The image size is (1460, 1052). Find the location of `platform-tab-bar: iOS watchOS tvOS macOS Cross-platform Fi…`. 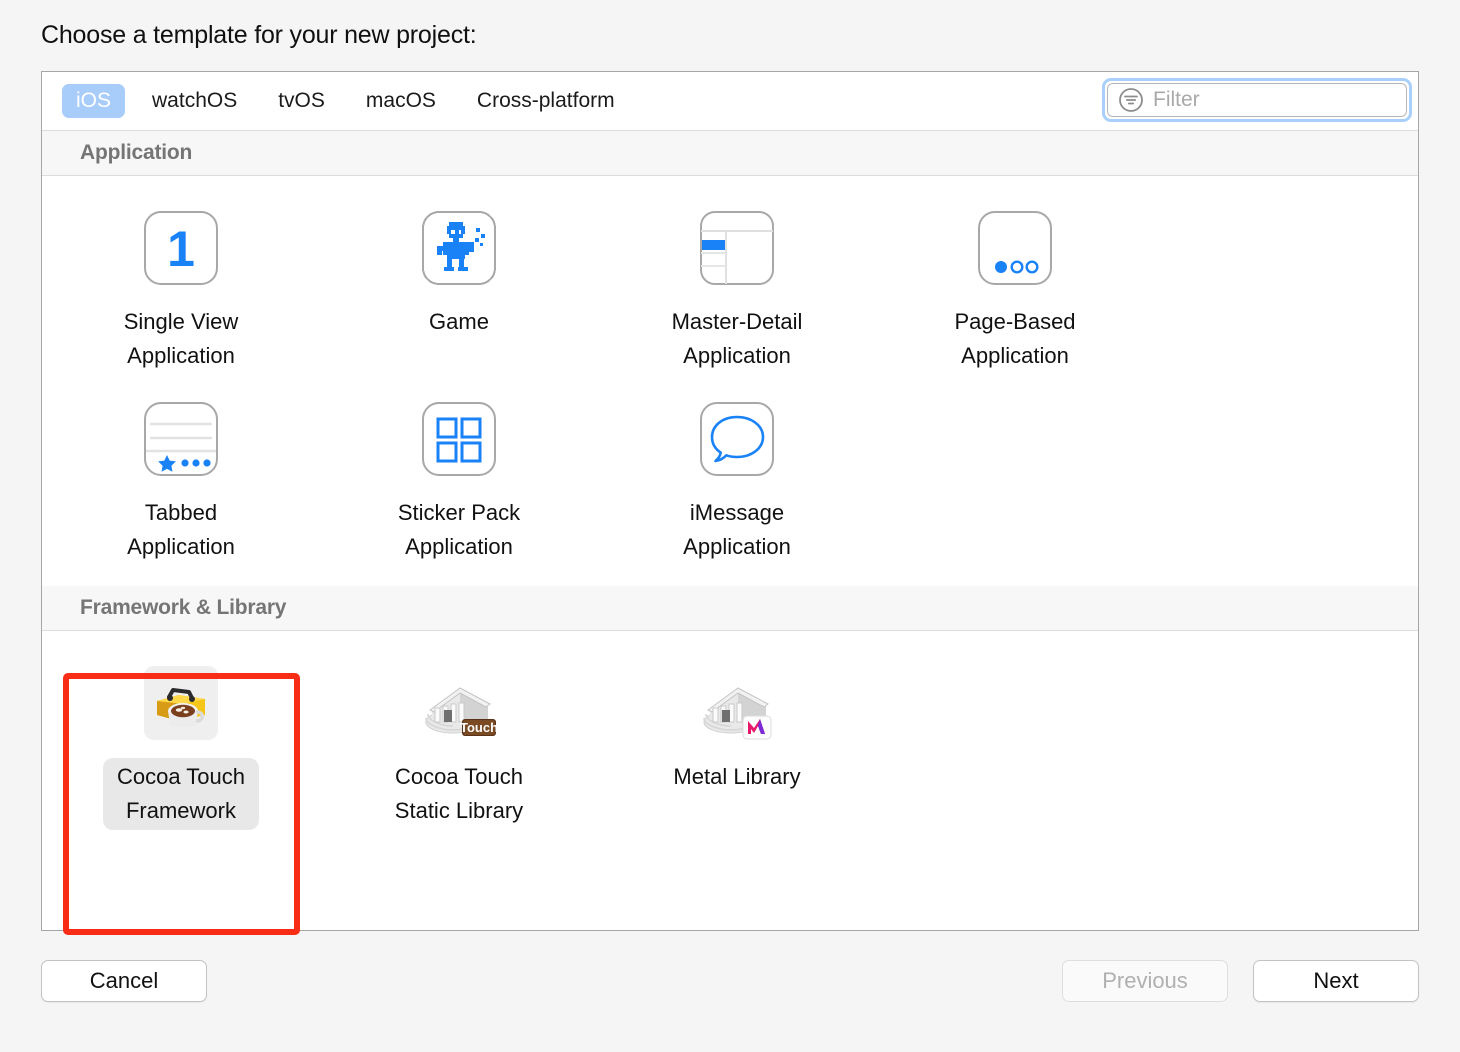

platform-tab-bar: iOS watchOS tvOS macOS Cross-platform Fi… is located at coordinates (730, 101).